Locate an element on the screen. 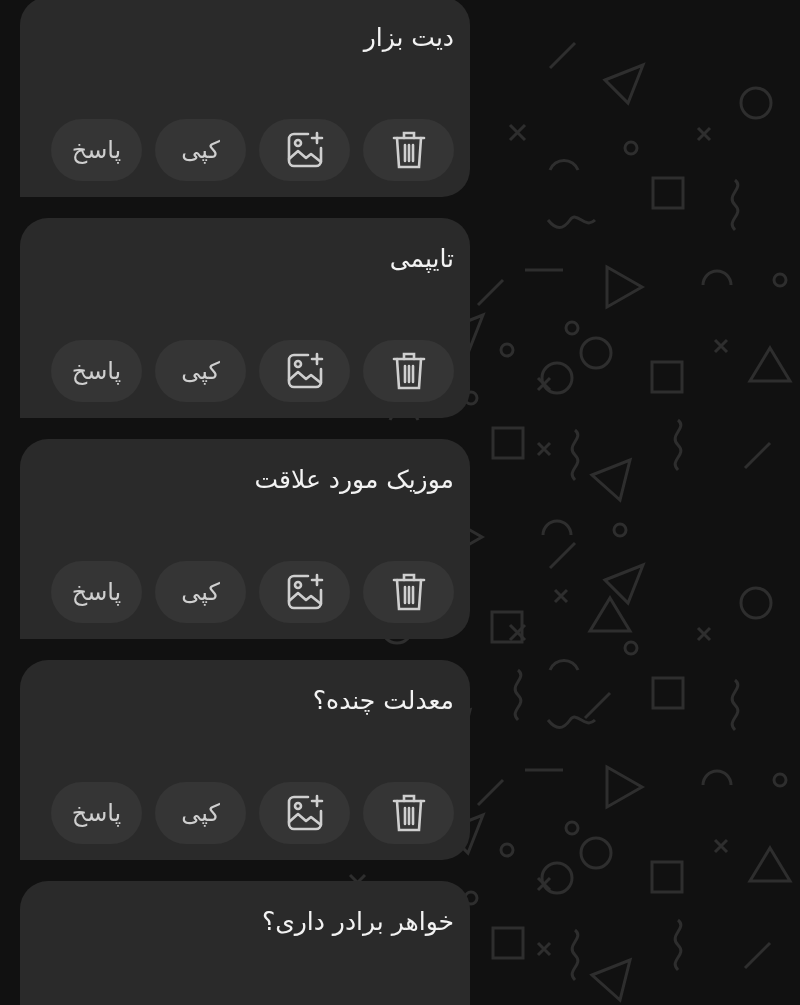  message-text: تایپمی is located at coordinates (421, 258).